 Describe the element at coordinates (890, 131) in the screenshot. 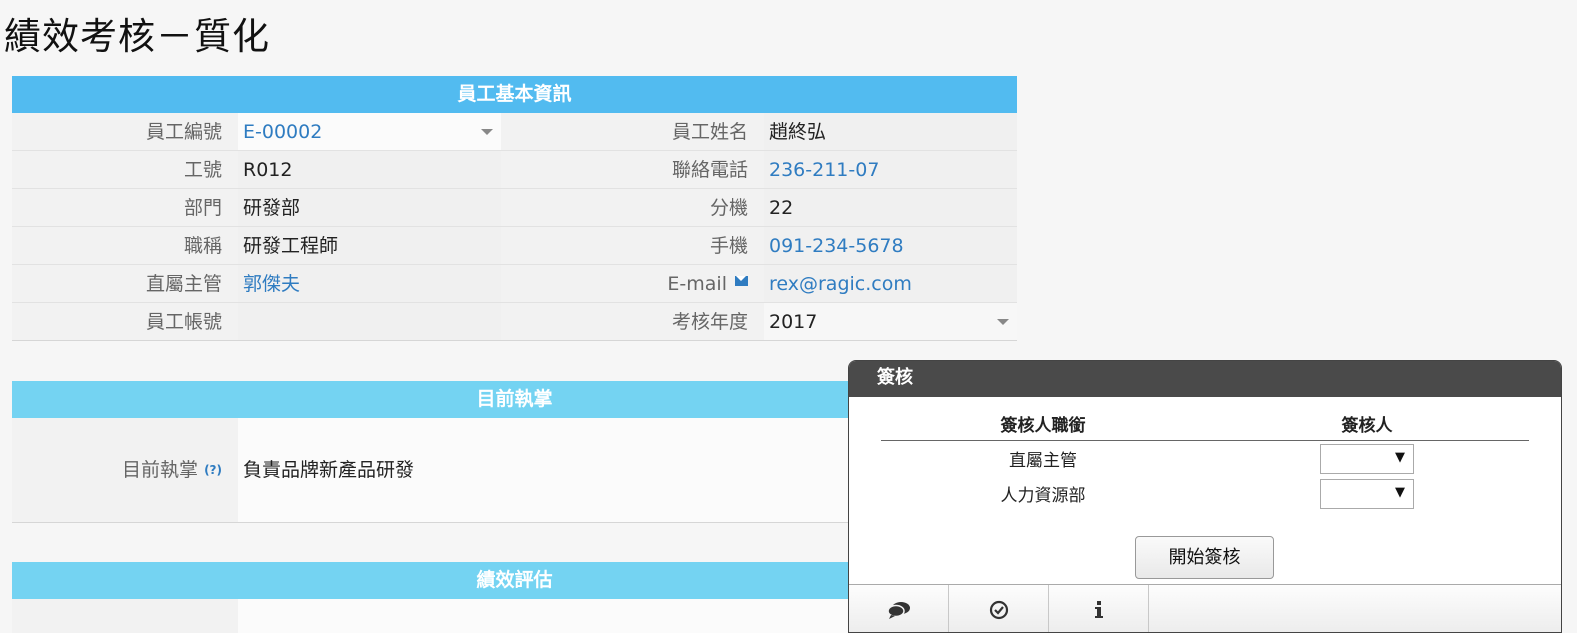

I see `employee-name-value: 趙終弘` at that location.